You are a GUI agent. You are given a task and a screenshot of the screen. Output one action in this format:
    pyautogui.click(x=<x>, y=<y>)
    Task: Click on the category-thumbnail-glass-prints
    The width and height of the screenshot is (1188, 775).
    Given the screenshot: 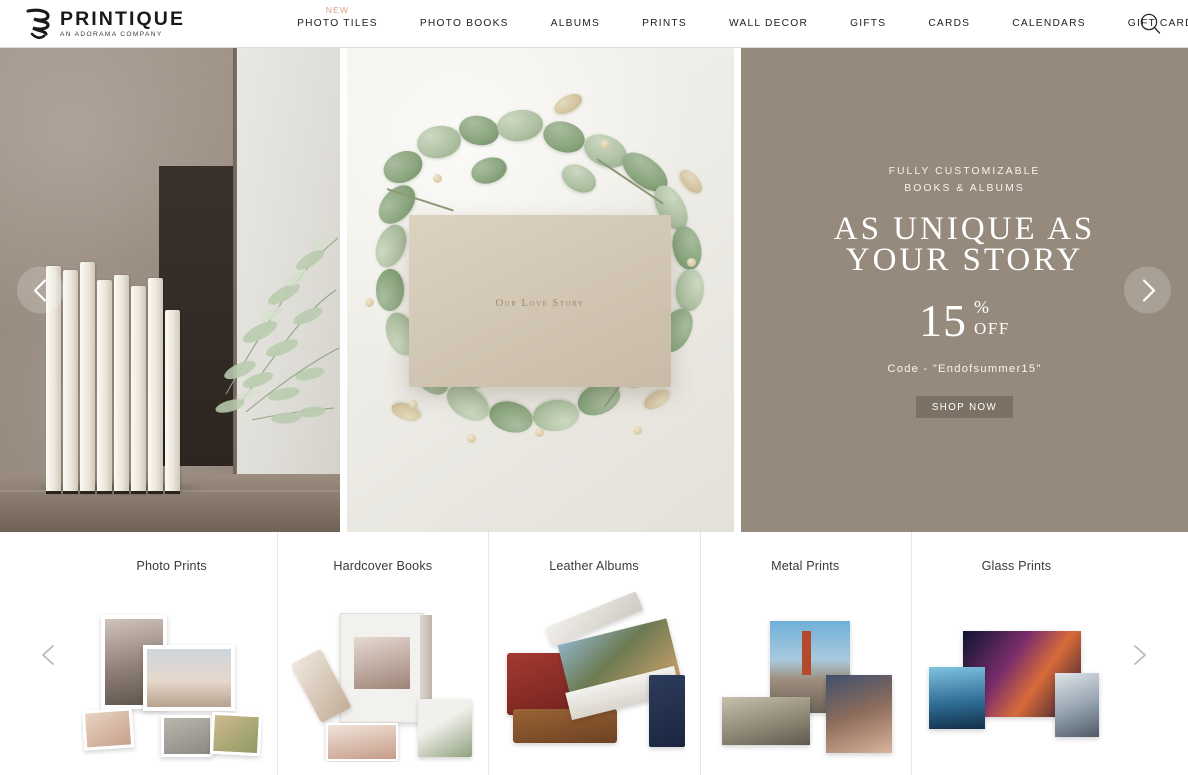 What is the action you would take?
    pyautogui.click(x=1016, y=674)
    